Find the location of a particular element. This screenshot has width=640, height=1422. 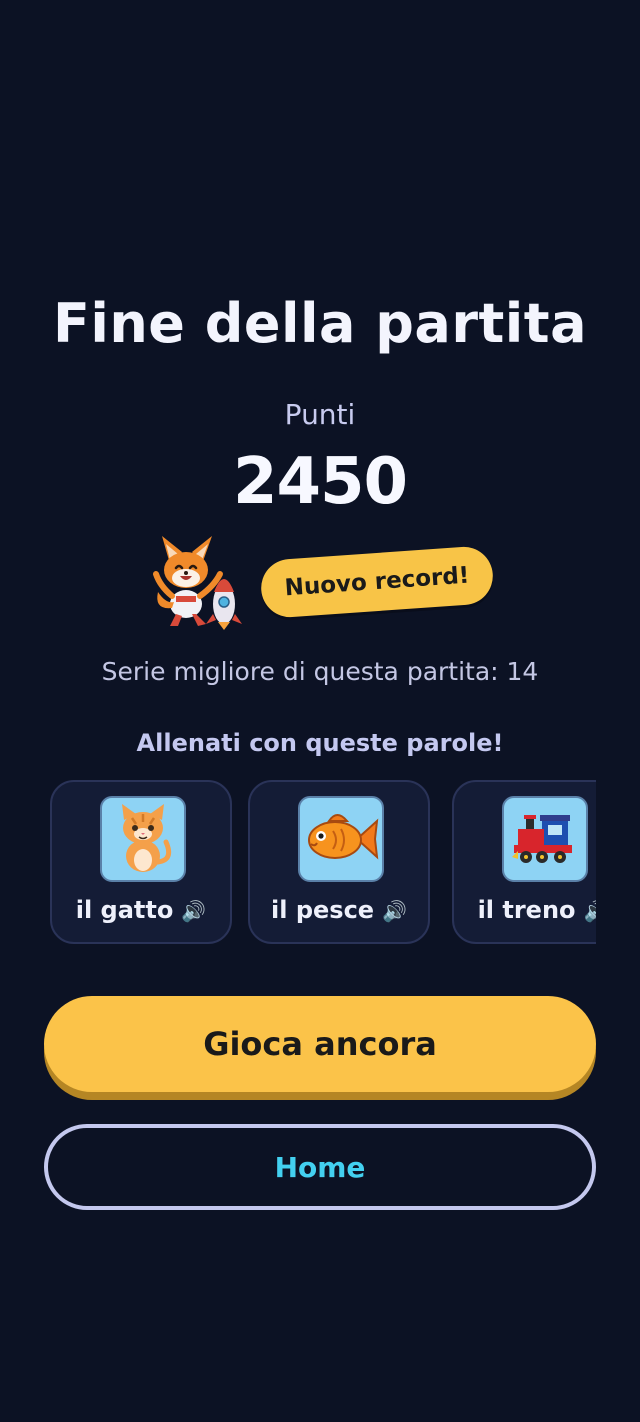

new-record-label: Nuovo record! is located at coordinates (377, 582).